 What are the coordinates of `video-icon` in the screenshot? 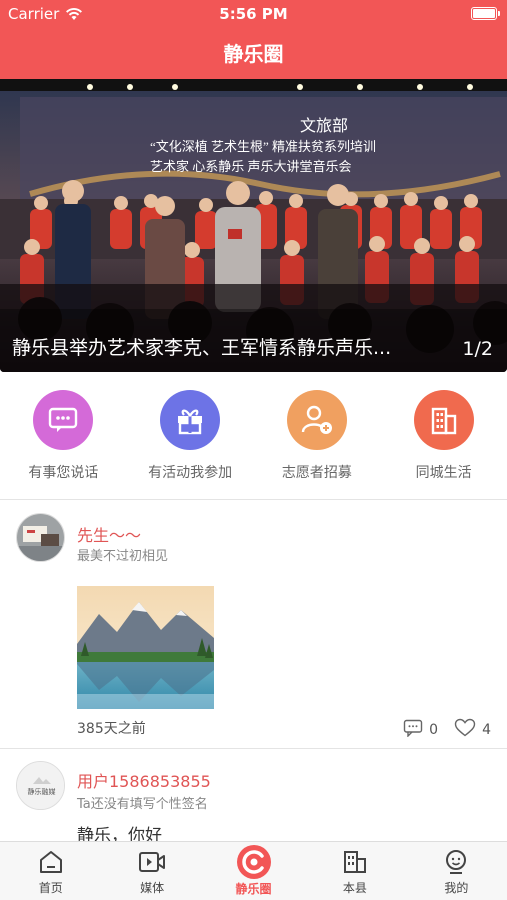 It's located at (152, 862).